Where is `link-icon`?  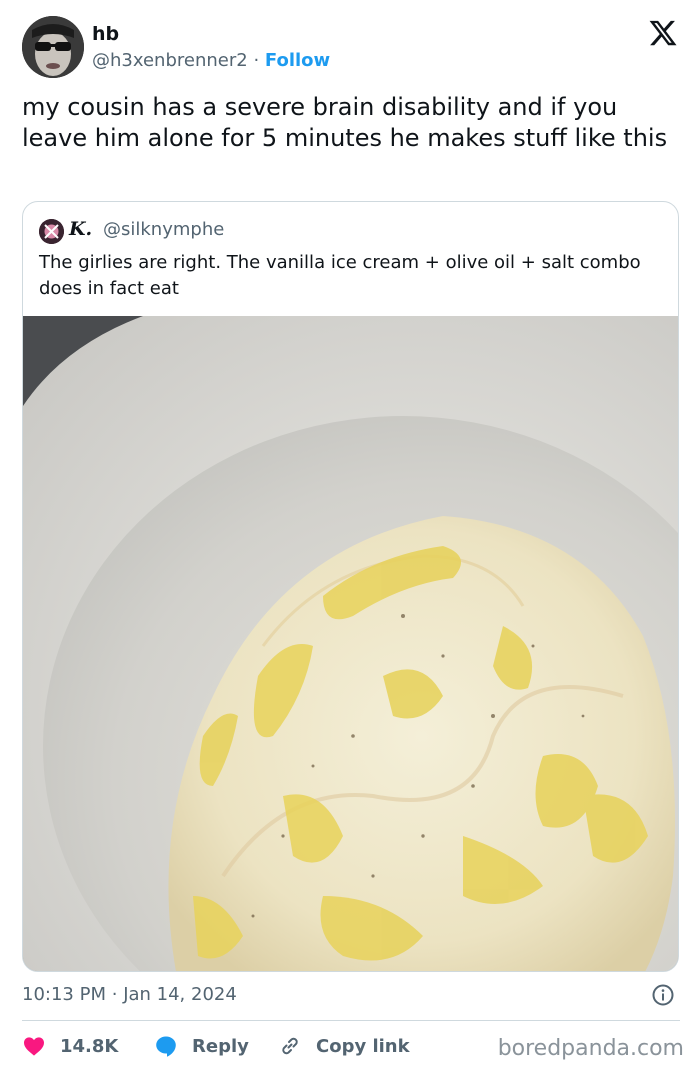
link-icon is located at coordinates (290, 1046).